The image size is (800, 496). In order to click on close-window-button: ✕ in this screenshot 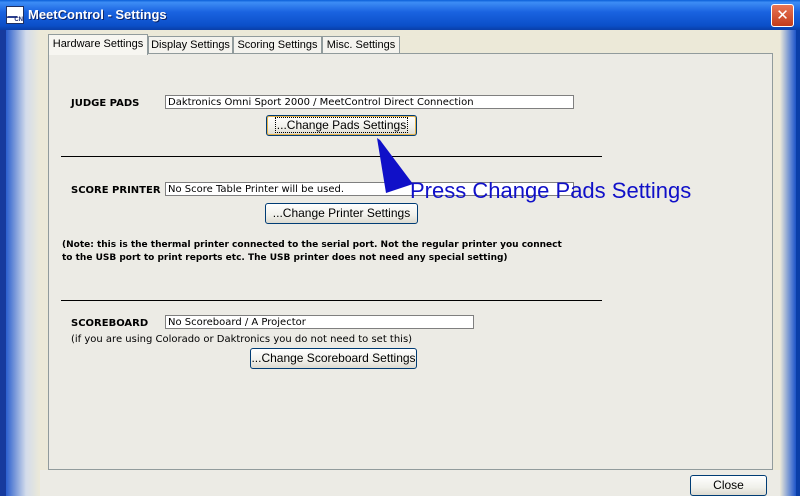, I will do `click(782, 15)`.